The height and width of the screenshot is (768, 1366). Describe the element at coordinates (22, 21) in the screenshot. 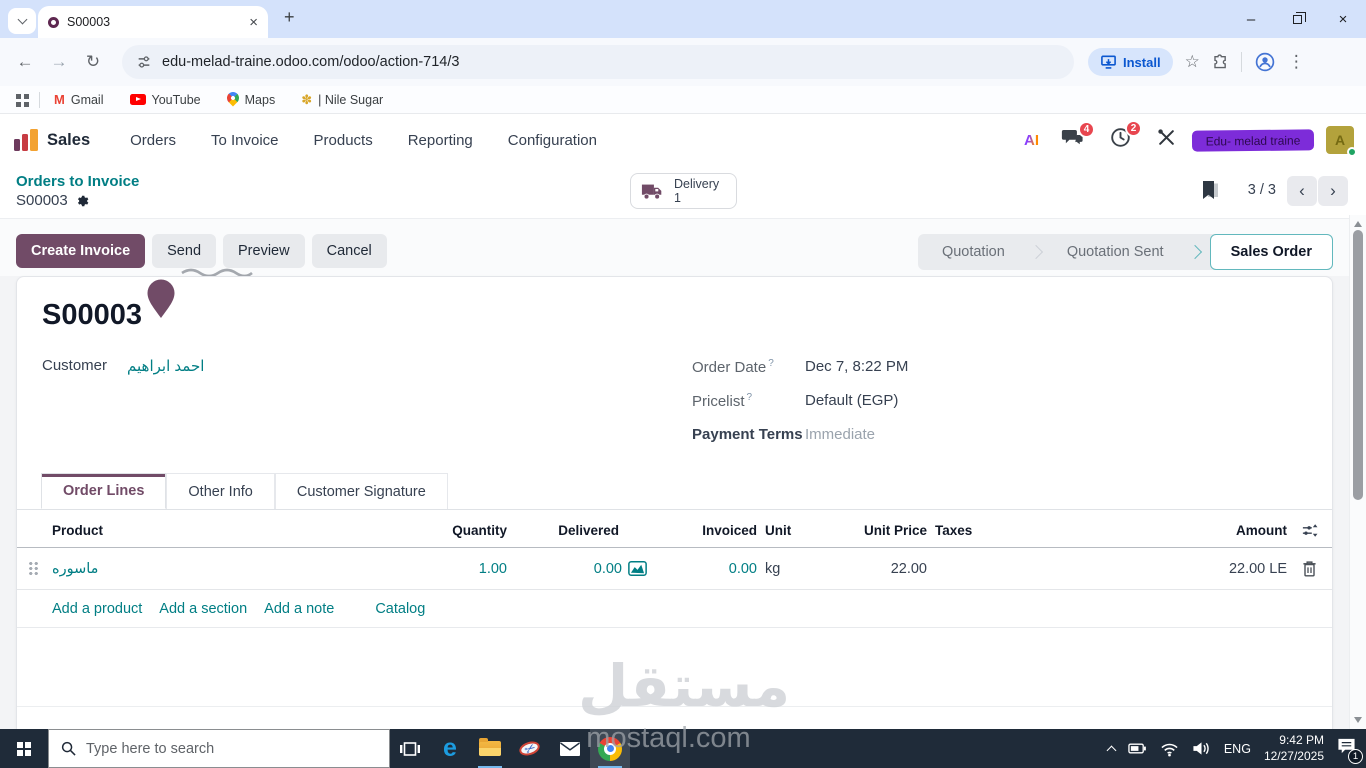

I see `tab-search-button` at that location.